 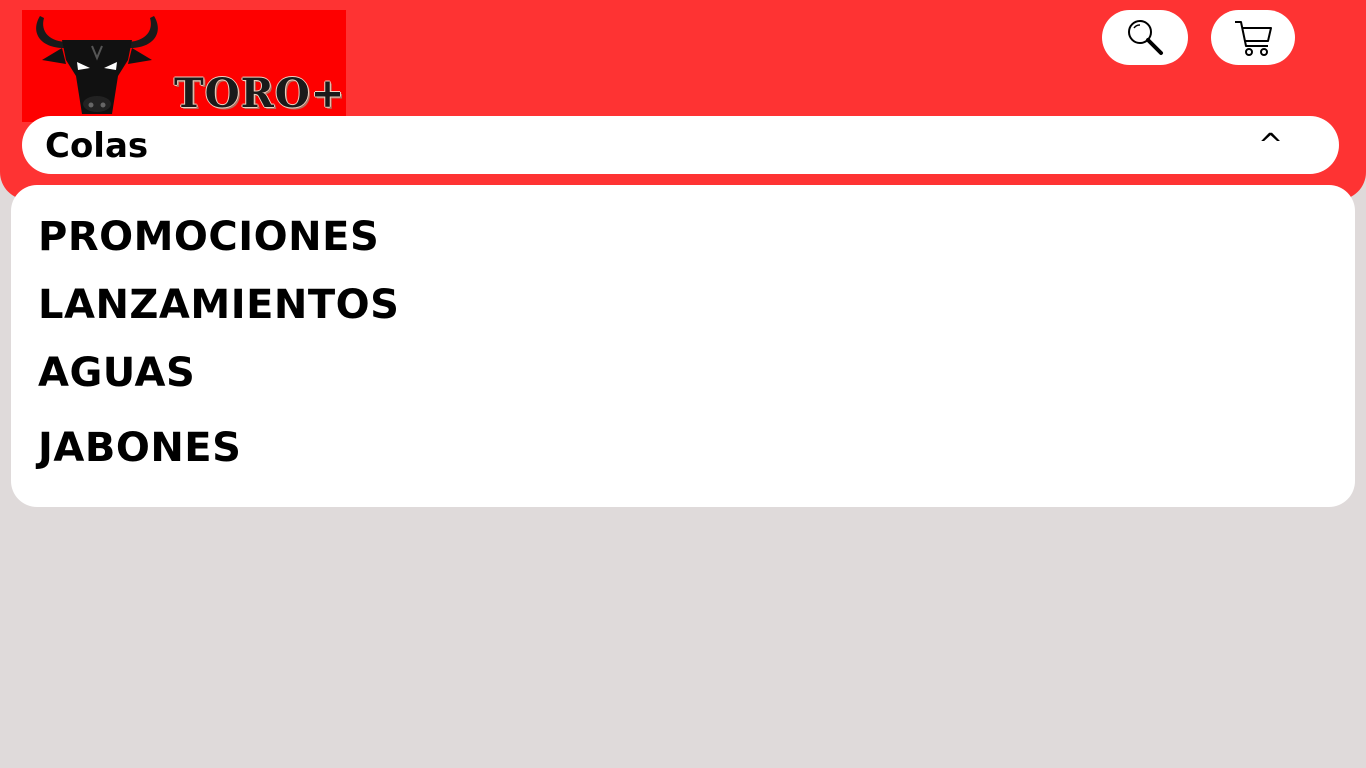 What do you see at coordinates (260, 93) in the screenshot?
I see `brand-name: TORO+` at bounding box center [260, 93].